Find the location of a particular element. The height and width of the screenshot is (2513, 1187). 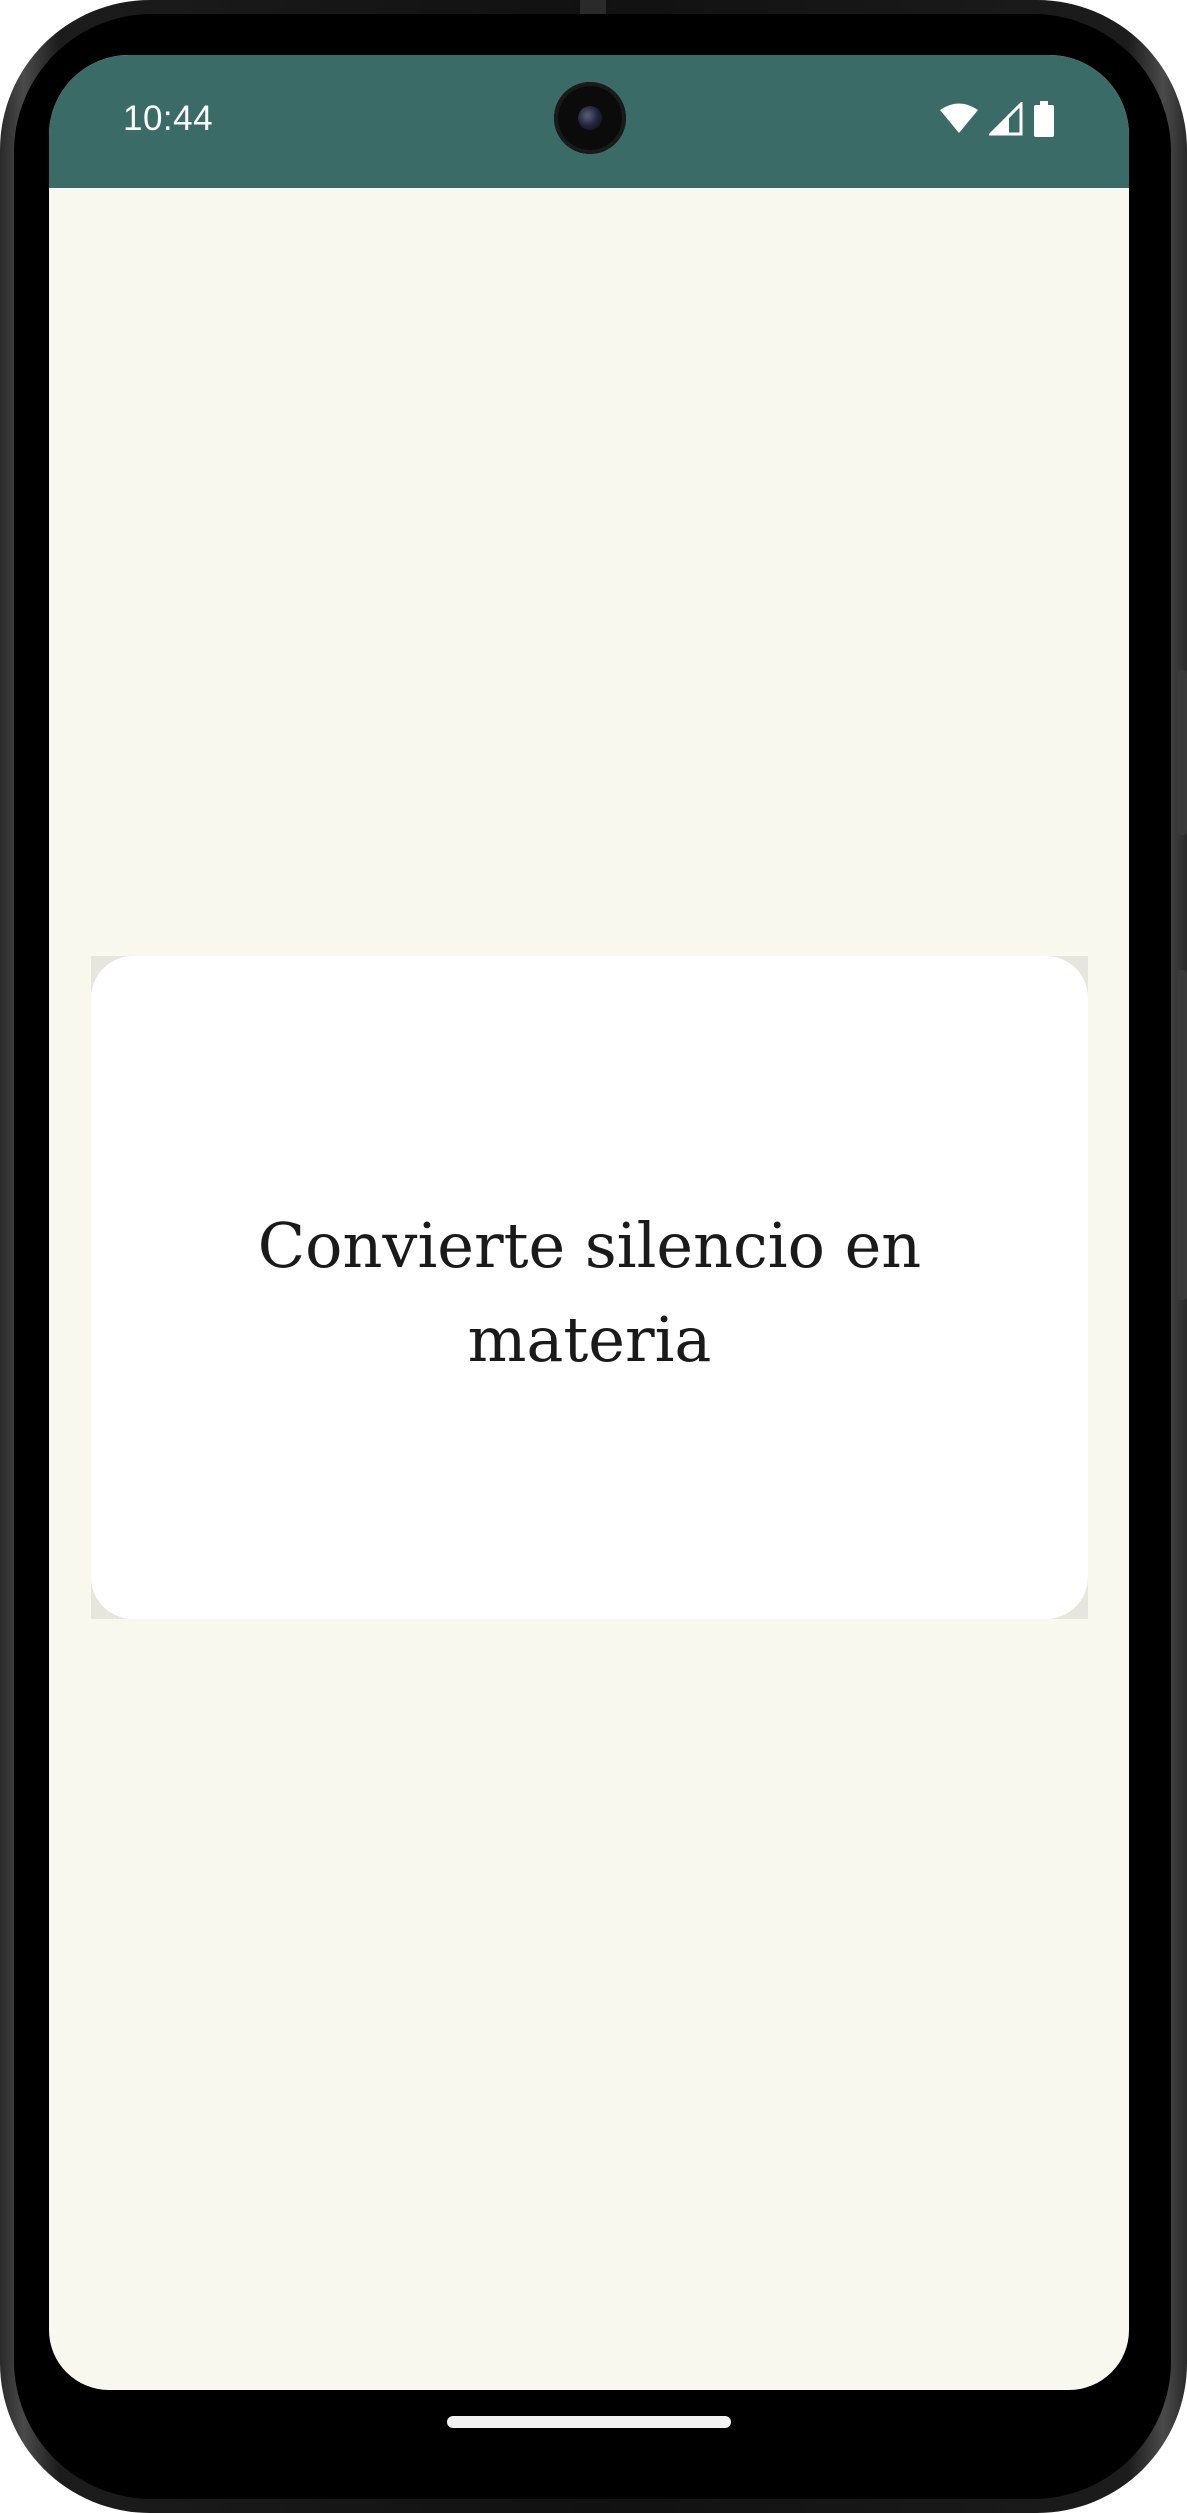

wifi-icon is located at coordinates (959, 118).